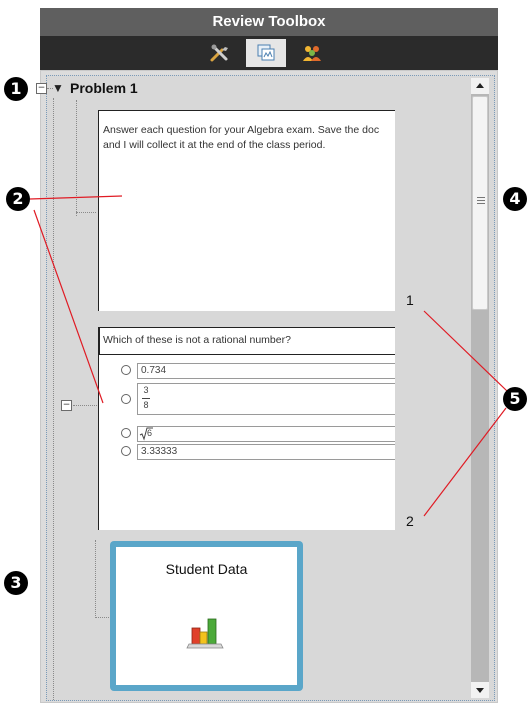  What do you see at coordinates (150, 433) in the screenshot?
I see `radicand: 6` at bounding box center [150, 433].